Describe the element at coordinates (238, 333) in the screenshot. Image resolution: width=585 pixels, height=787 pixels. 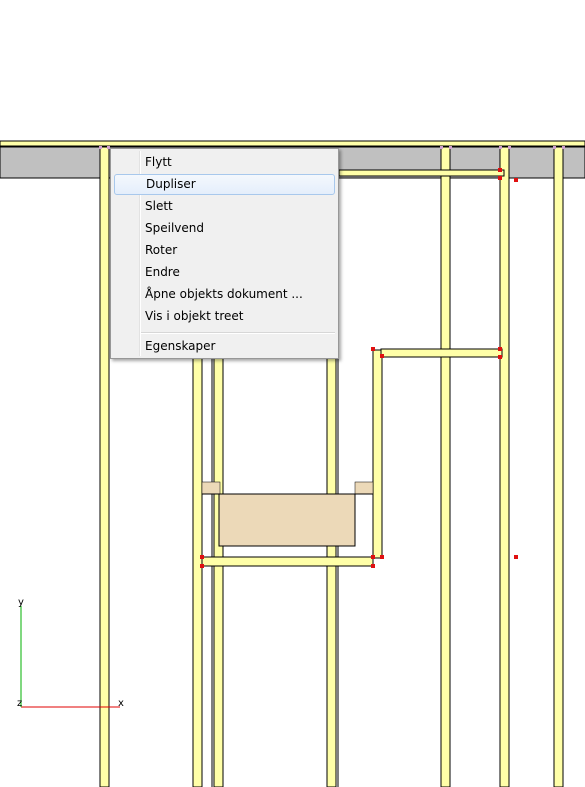
I see `menu-separator` at that location.